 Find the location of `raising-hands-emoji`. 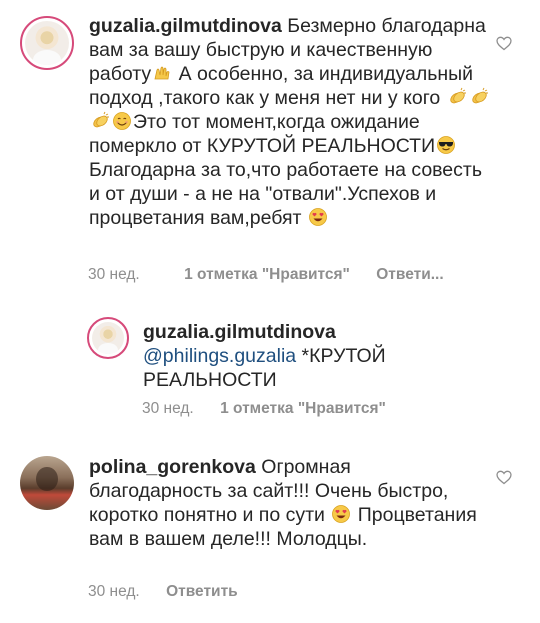

raising-hands-emoji is located at coordinates (162, 73).